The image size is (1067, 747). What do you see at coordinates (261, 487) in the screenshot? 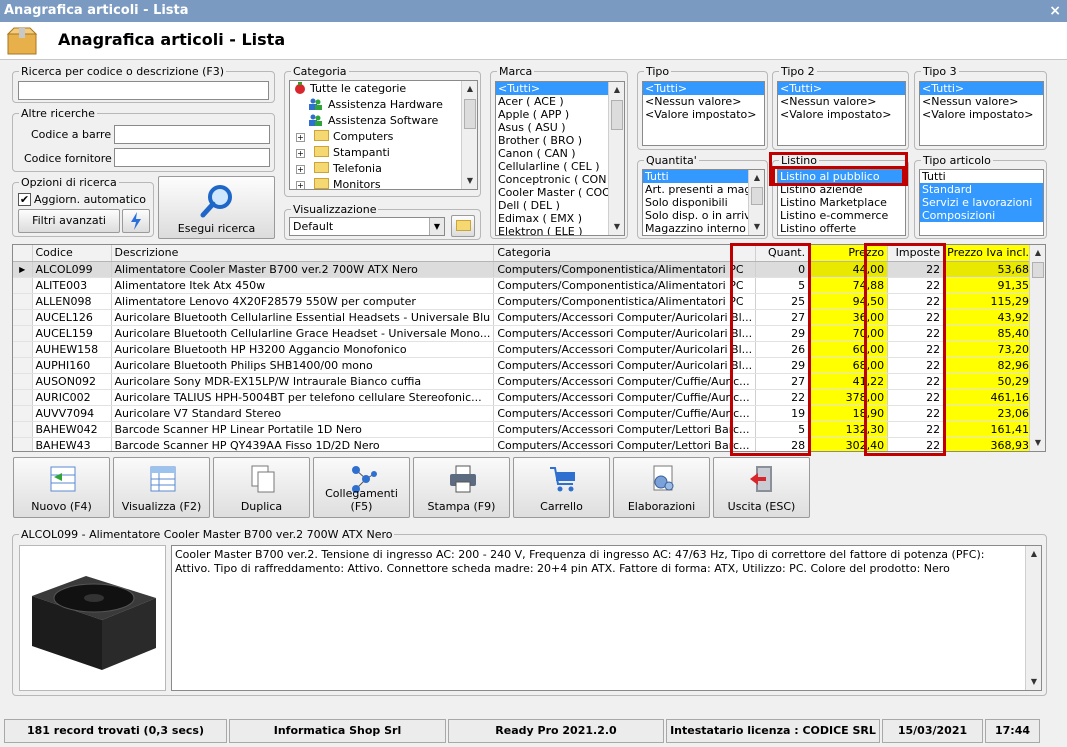
I see `duplicate-button: Duplica` at bounding box center [261, 487].